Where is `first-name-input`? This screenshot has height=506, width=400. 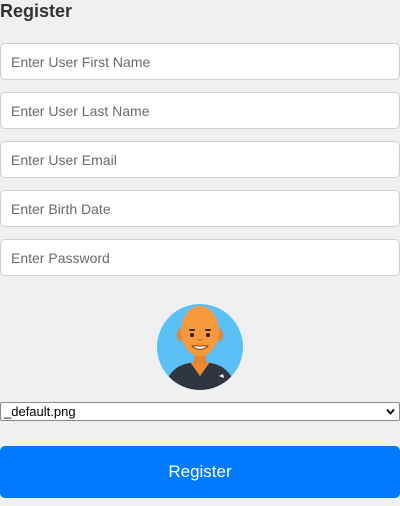
first-name-input is located at coordinates (200, 61).